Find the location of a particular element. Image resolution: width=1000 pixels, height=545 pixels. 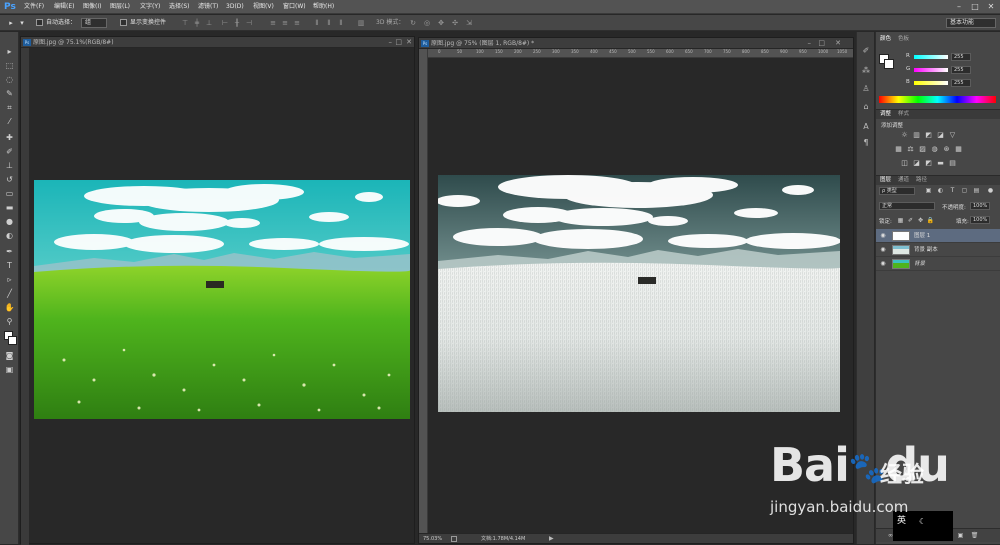

align-left-icon: ⊢ is located at coordinates (225, 23).